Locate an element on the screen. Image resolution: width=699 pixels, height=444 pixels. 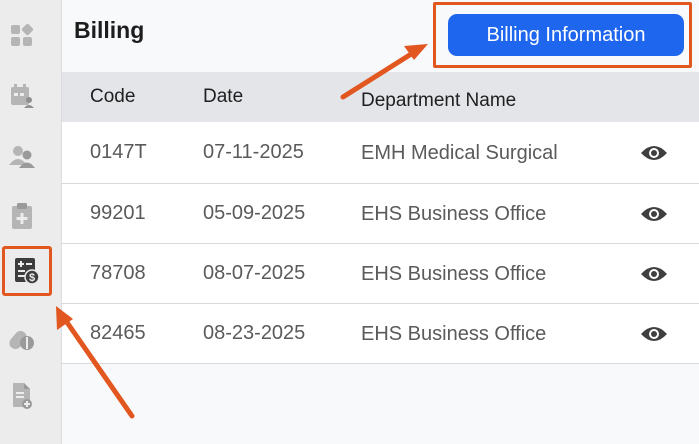
sidebar-item-documents is located at coordinates (22, 396).